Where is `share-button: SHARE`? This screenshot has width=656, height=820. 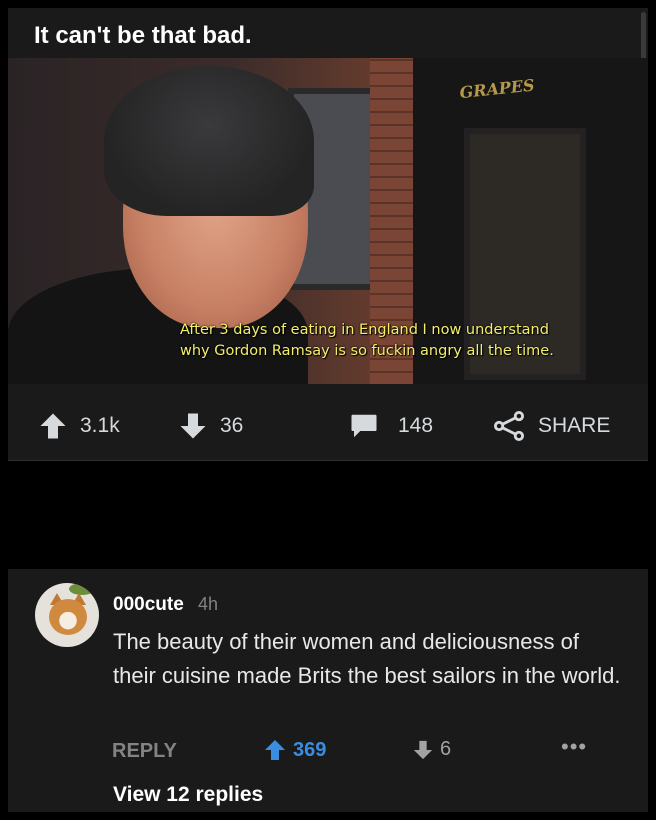 share-button: SHARE is located at coordinates (551, 426).